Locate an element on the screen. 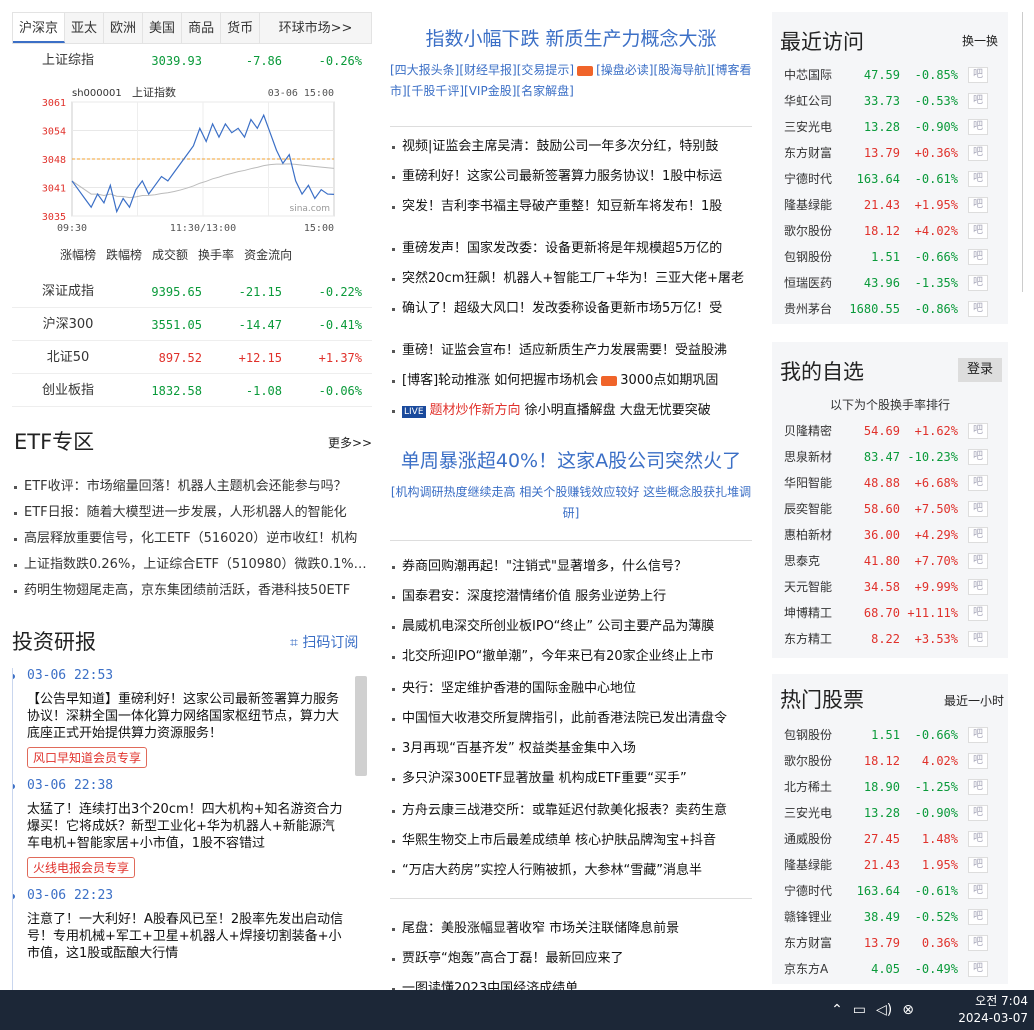 This screenshot has width=1034, height=1030. news-item: 央行：坚定维护香港的国际金融中心地位 is located at coordinates (571, 689).